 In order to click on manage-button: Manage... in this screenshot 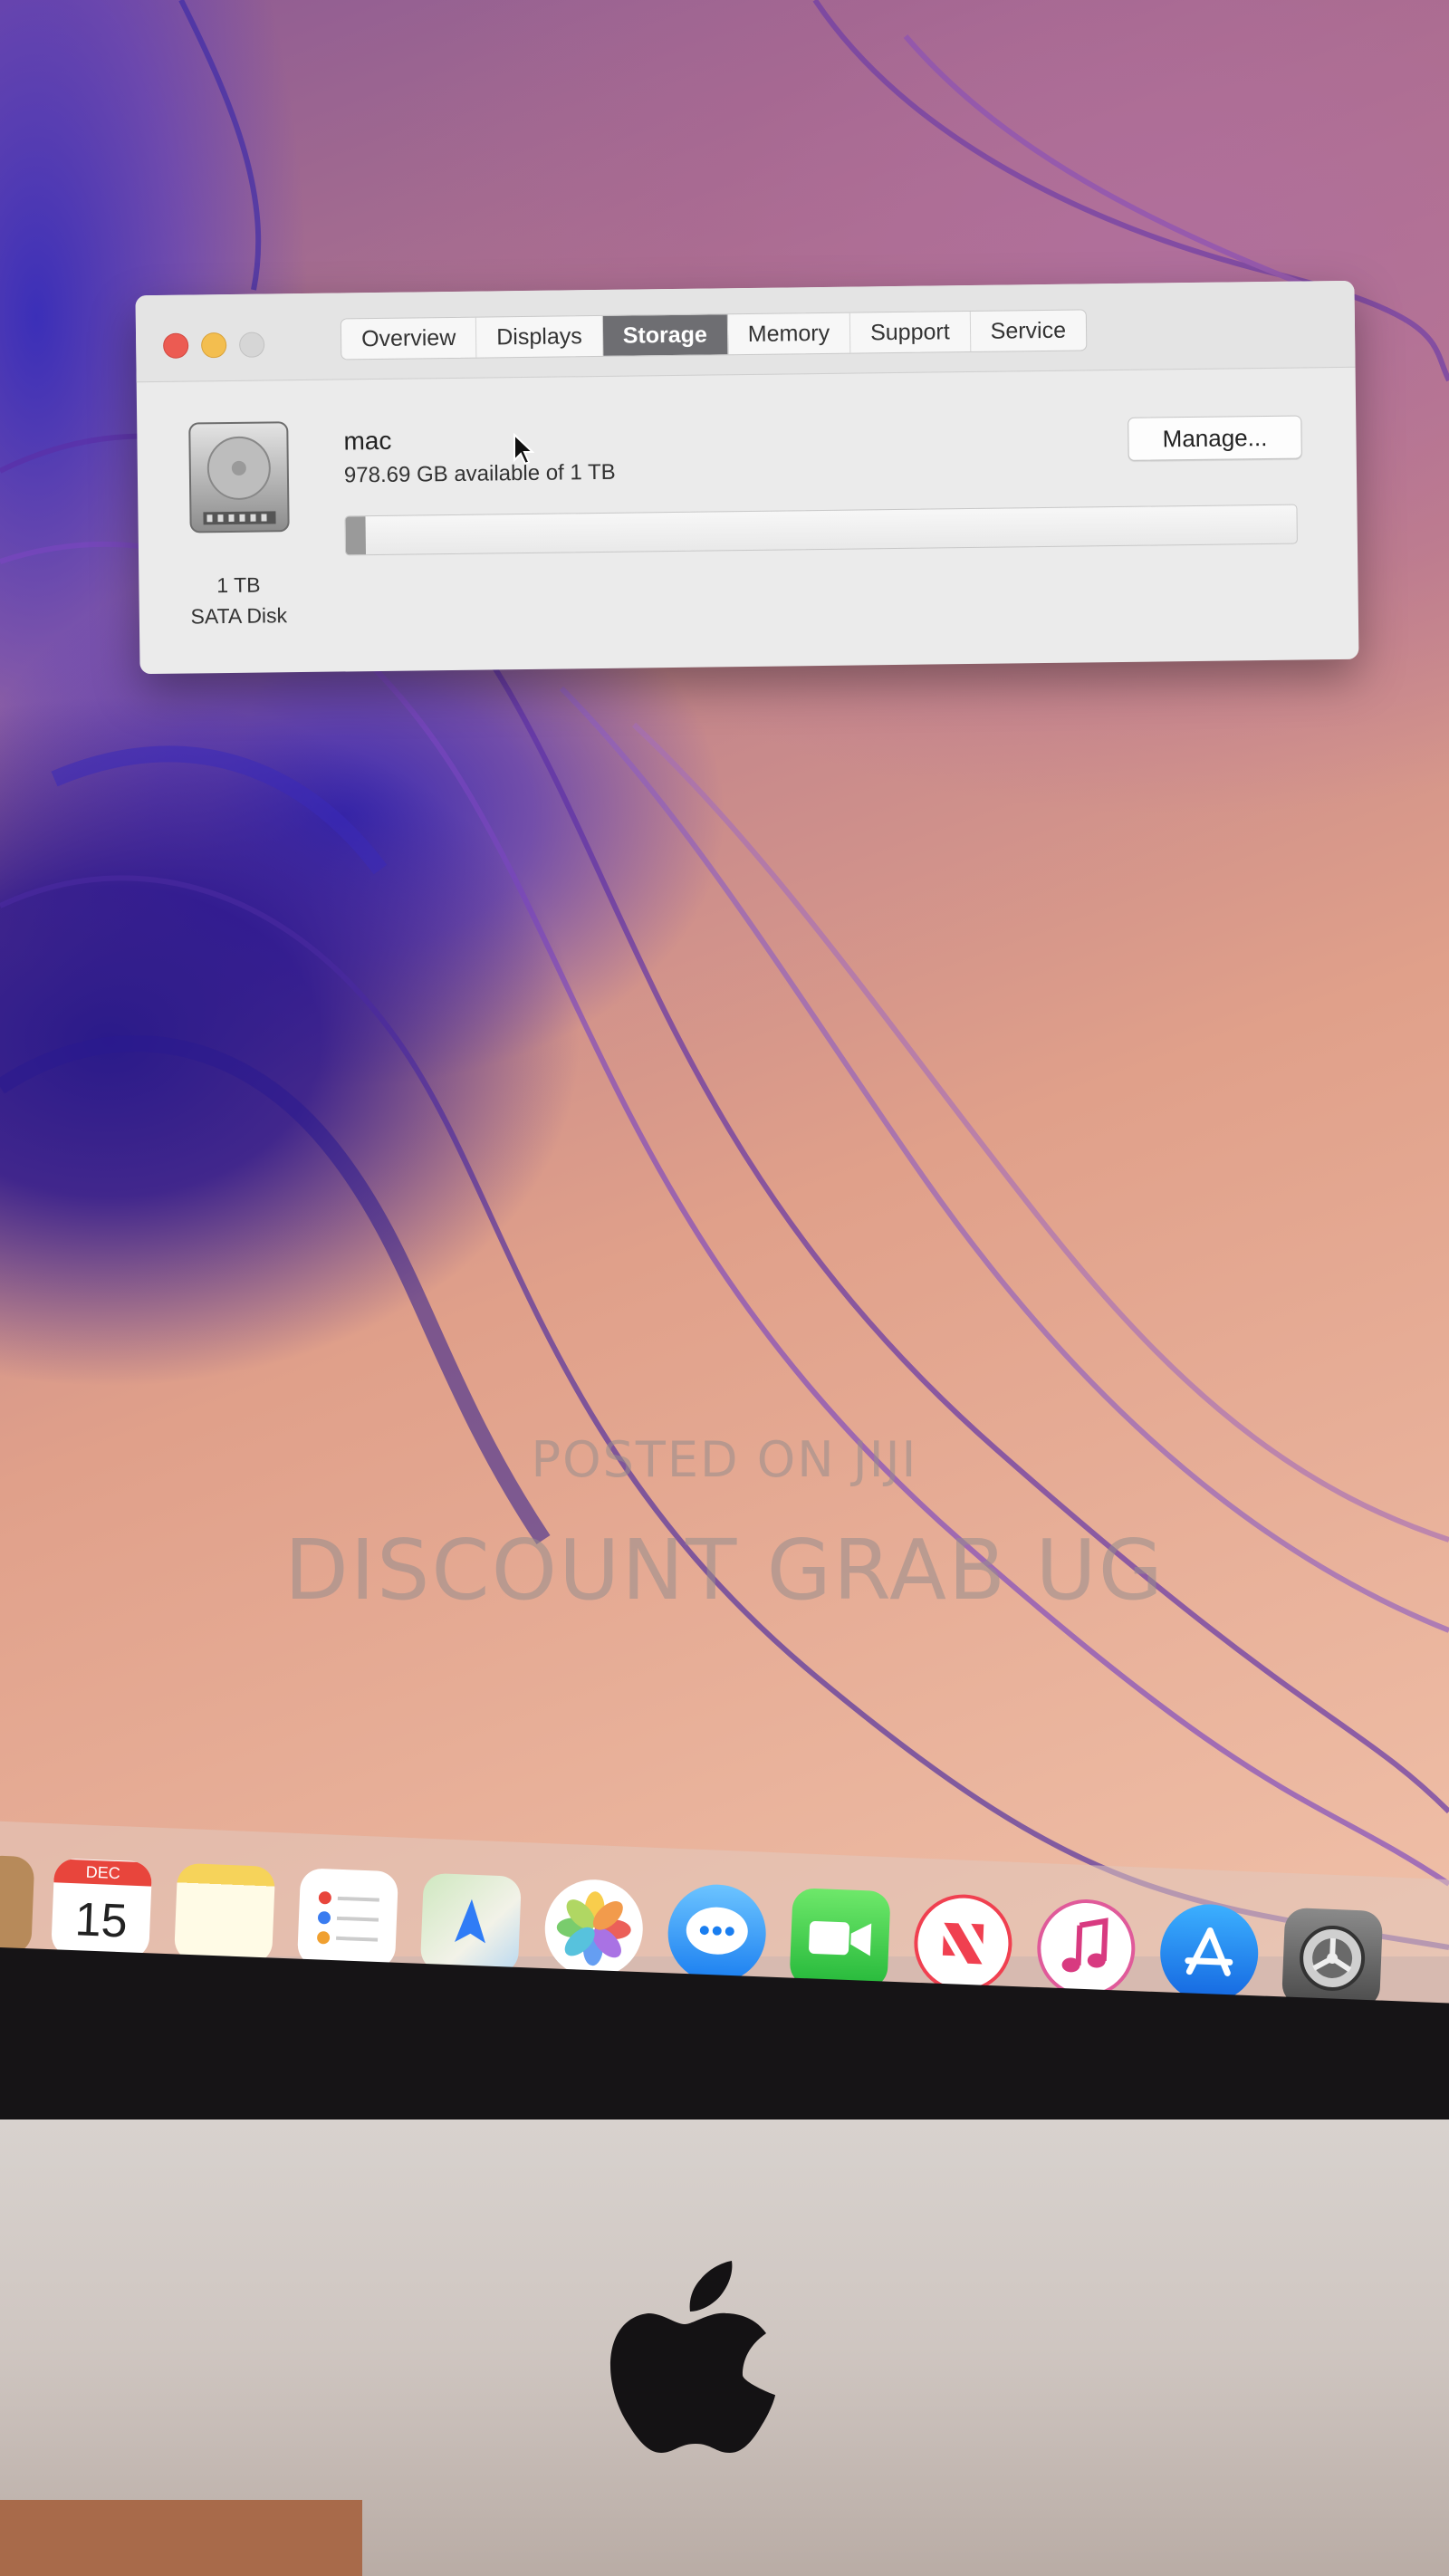, I will do `click(1215, 438)`.